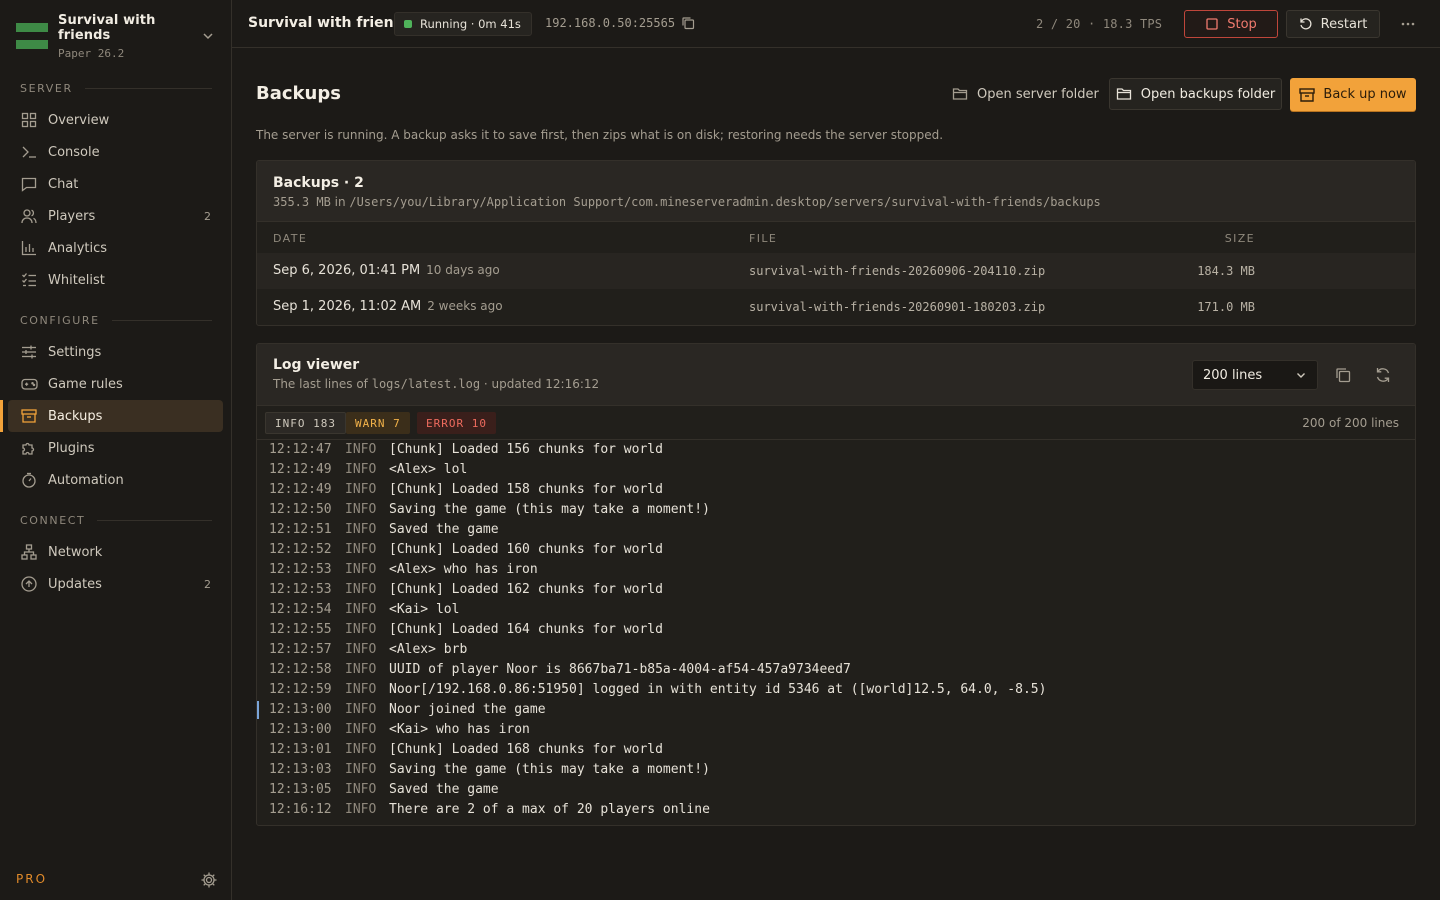  Describe the element at coordinates (115, 280) in the screenshot. I see `sidebar-item-whitelist: Whitelist` at that location.